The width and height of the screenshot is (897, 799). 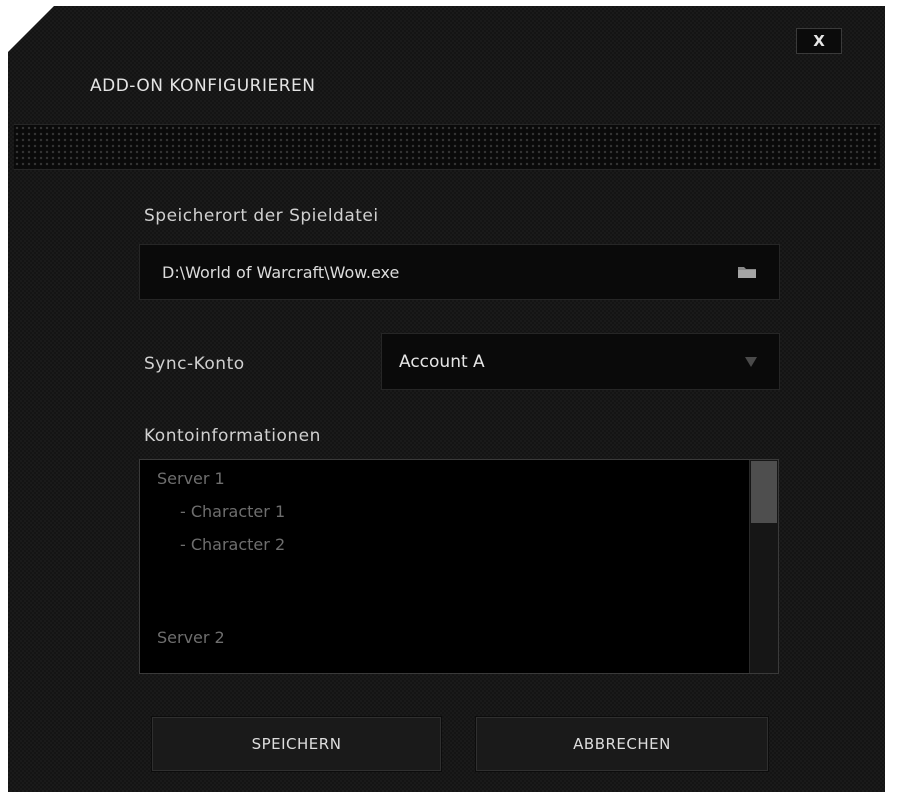 I want to click on account-info-label: Kontoinformationen, so click(x=232, y=436).